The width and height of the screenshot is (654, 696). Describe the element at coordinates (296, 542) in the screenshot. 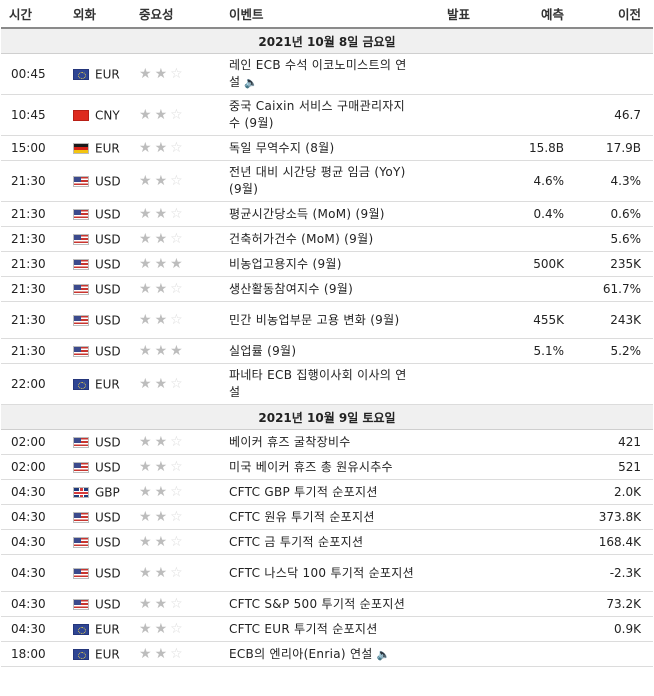

I see `event-name-text: CFTC 금 투기적 순포지션` at that location.